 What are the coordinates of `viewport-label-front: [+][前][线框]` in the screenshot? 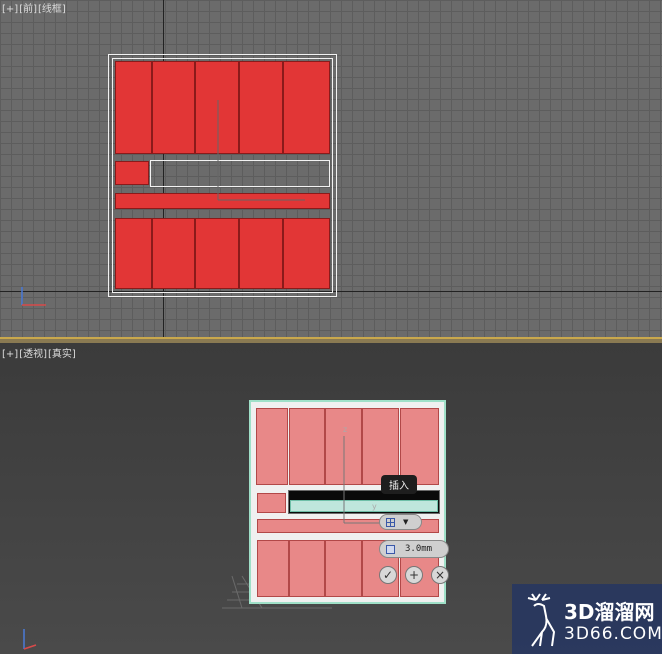 It's located at (34, 7).